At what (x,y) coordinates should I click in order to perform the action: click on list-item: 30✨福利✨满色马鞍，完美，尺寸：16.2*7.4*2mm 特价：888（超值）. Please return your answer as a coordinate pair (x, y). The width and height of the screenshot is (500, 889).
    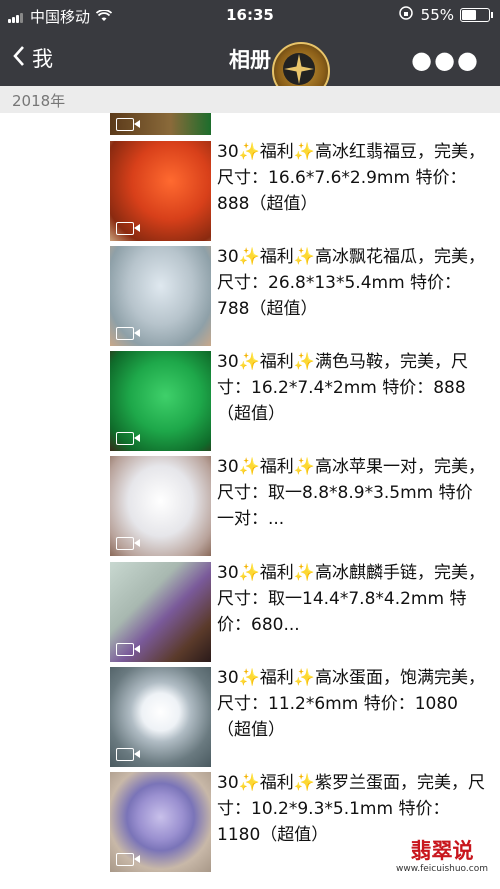
    Looking at the image, I should click on (300, 401).